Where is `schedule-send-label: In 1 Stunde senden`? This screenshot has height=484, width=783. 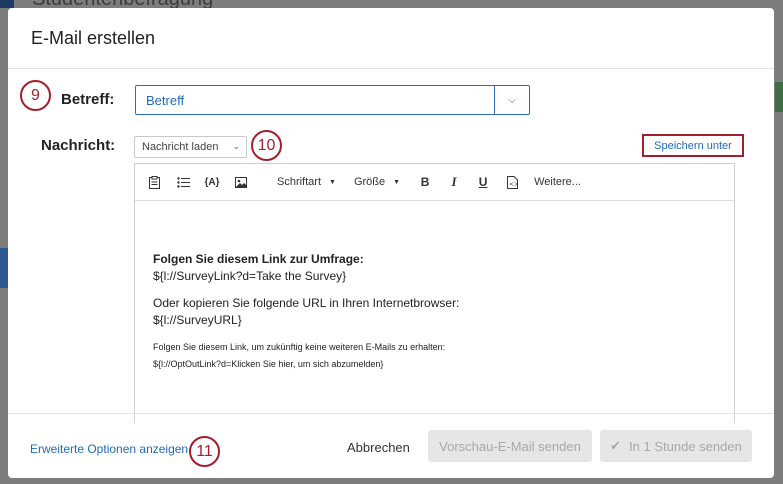
schedule-send-label: In 1 Stunde senden is located at coordinates (685, 446).